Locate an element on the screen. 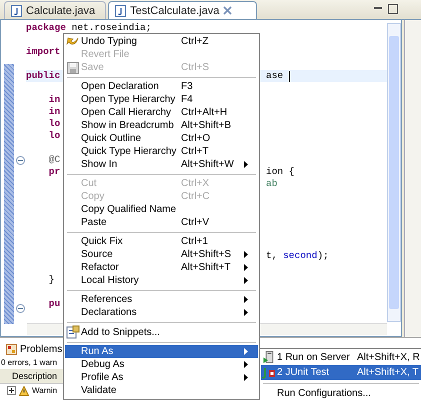 The image size is (421, 400). problem-text: Warnin is located at coordinates (45, 390).